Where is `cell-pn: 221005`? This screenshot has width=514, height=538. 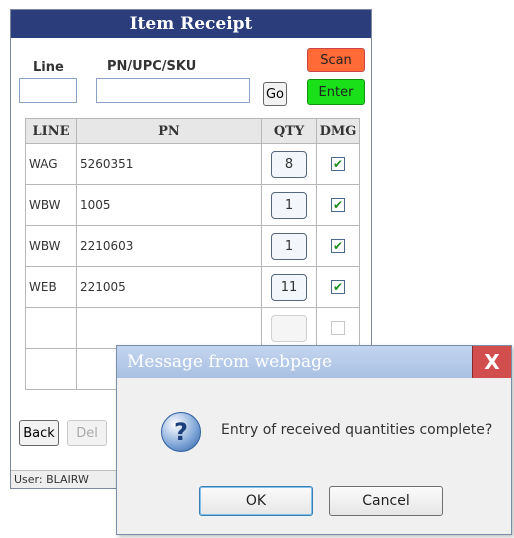 cell-pn: 221005 is located at coordinates (169, 287).